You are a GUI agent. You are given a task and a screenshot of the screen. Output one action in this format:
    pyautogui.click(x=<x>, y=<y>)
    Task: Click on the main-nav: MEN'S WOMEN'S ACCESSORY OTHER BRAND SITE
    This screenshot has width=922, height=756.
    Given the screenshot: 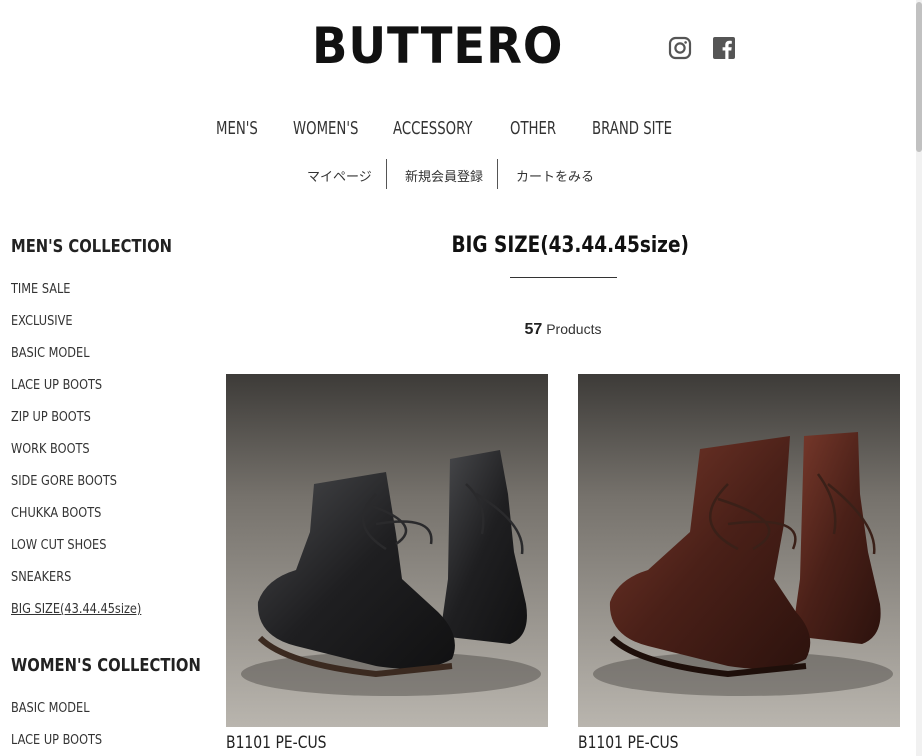 What is the action you would take?
    pyautogui.click(x=461, y=132)
    